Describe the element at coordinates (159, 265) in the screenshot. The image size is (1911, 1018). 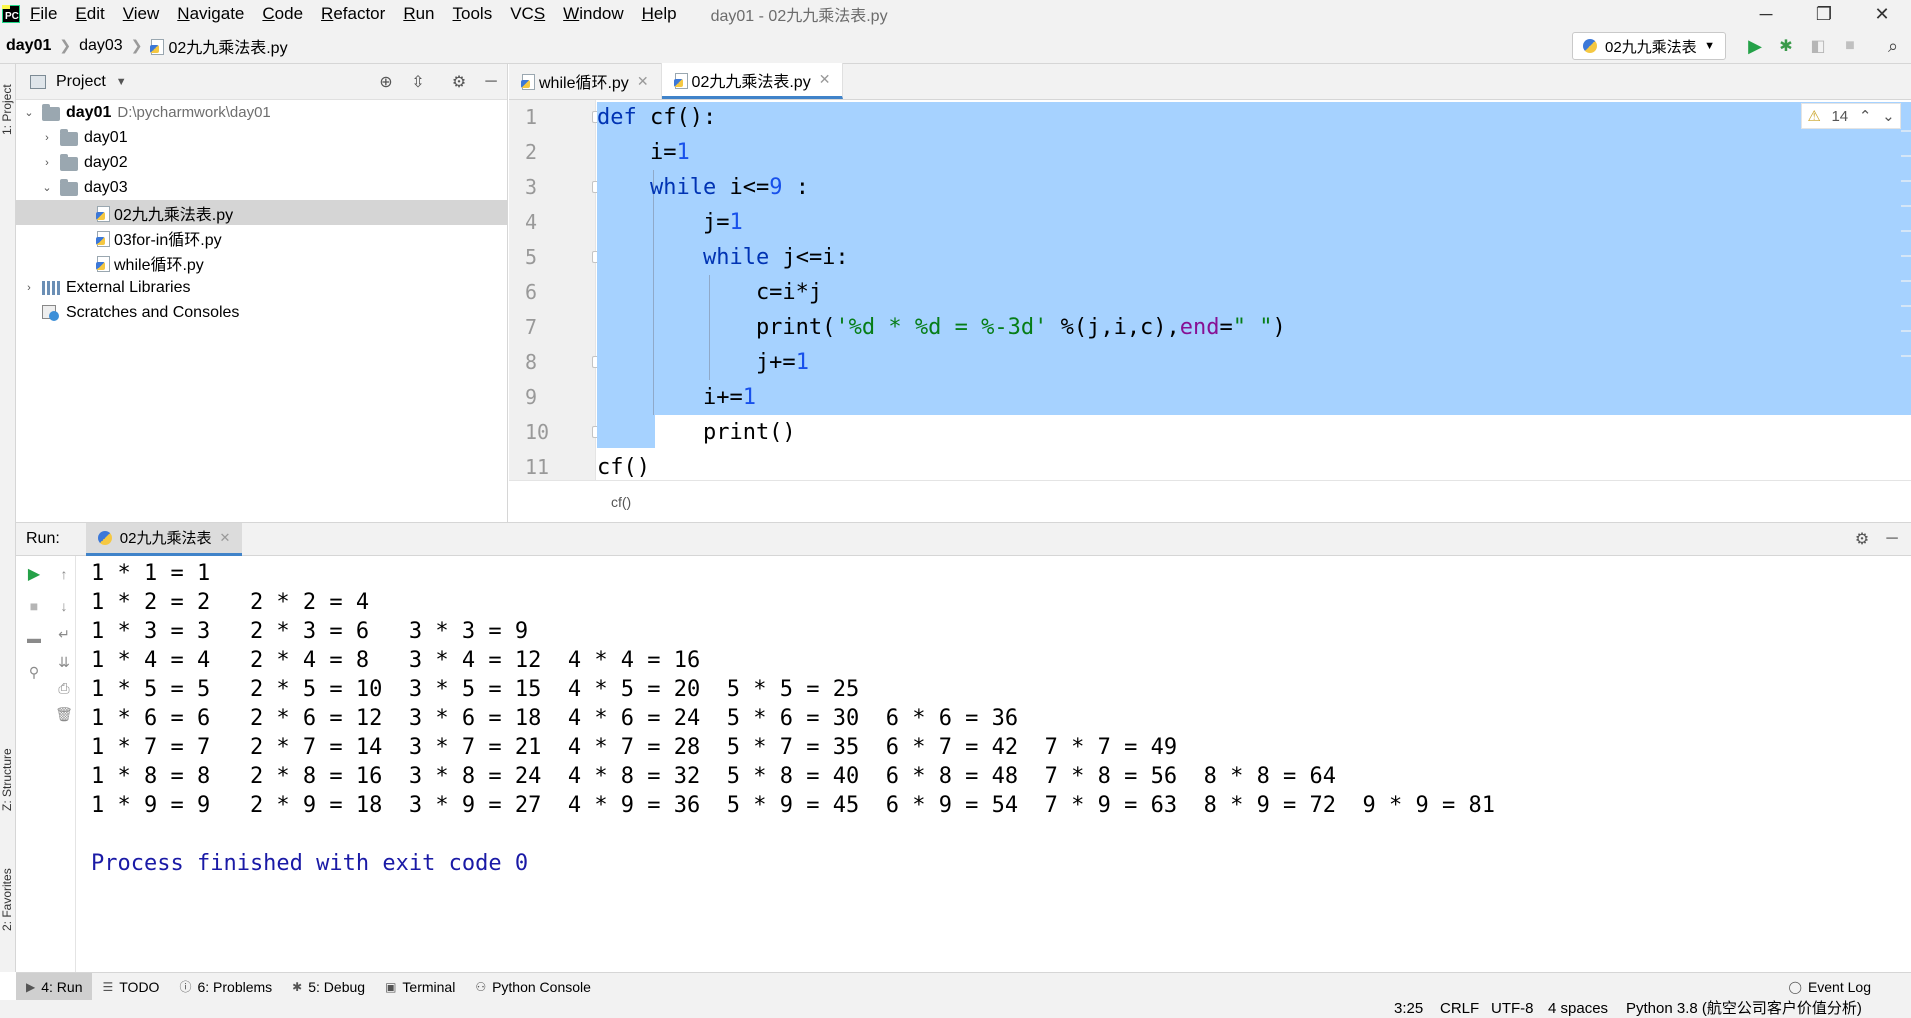
I see `tree-item-label: while循环.py` at that location.